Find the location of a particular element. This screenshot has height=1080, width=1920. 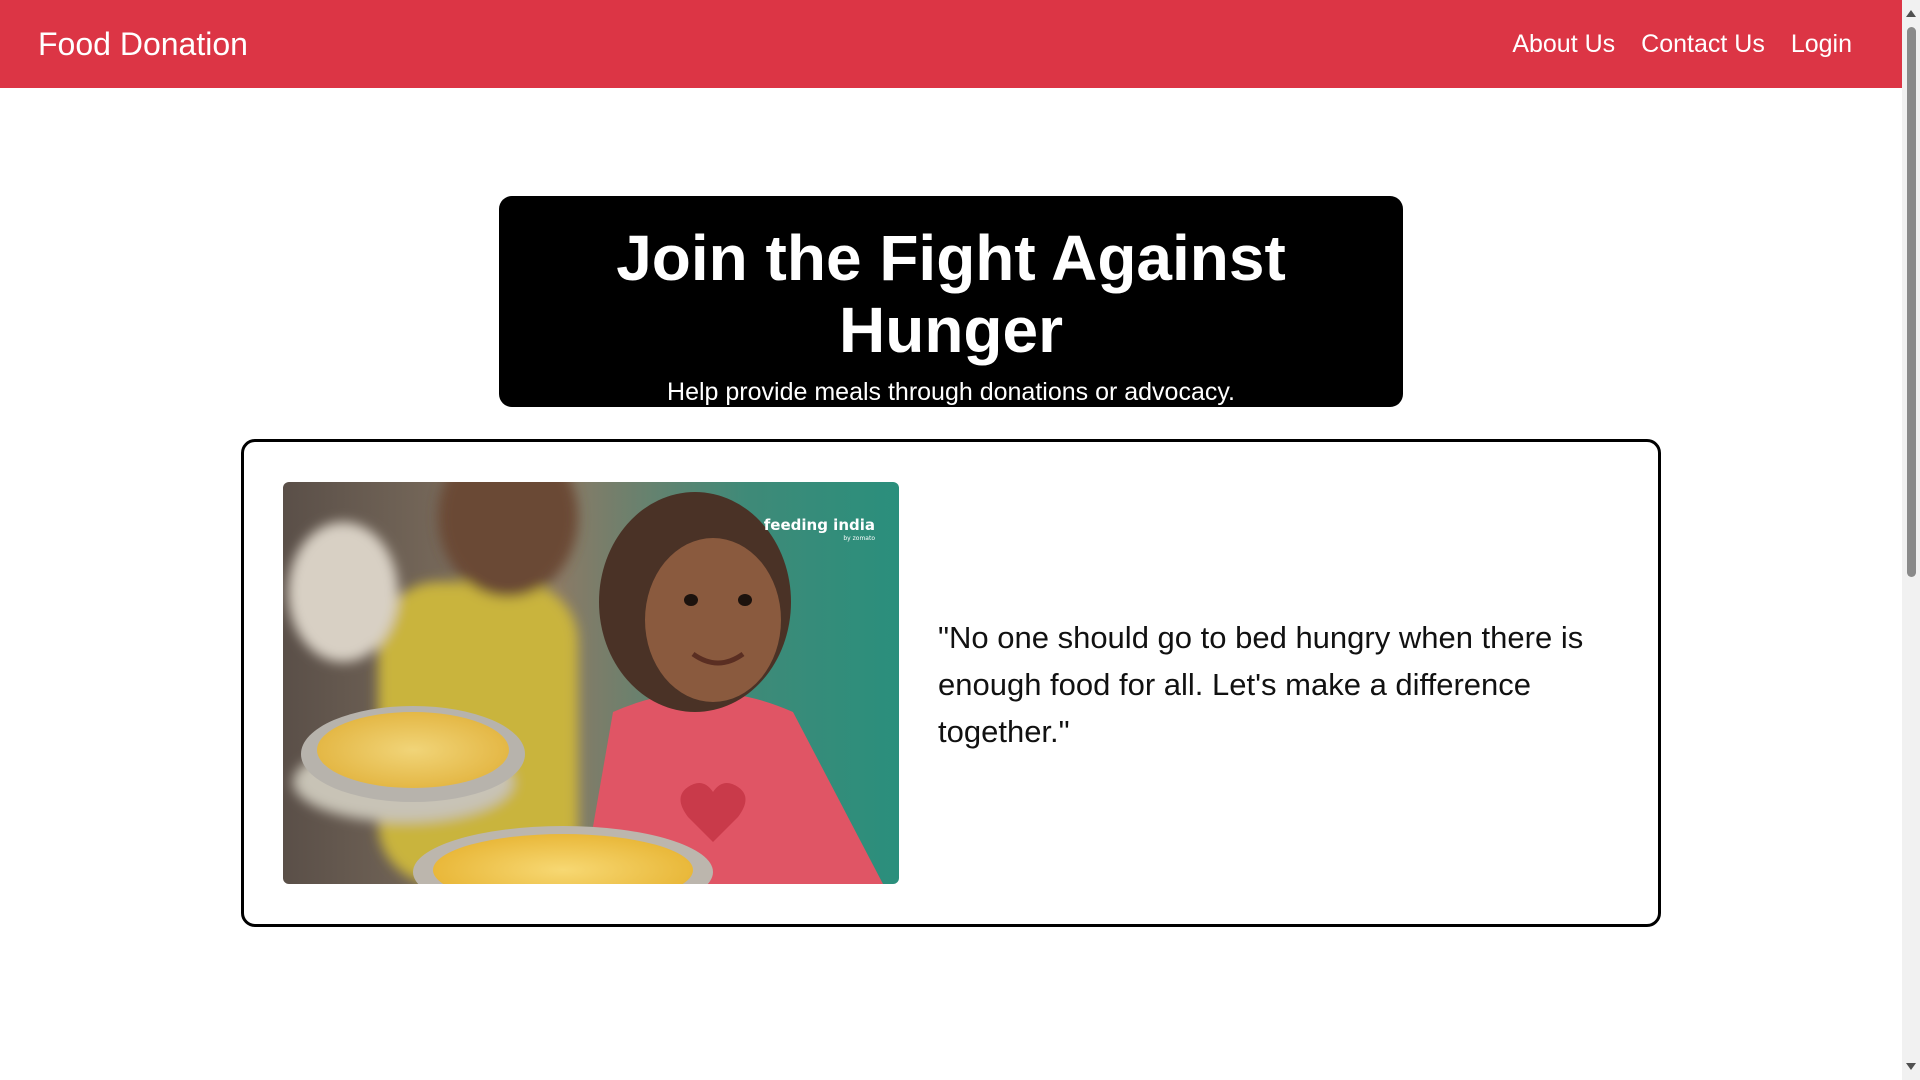

scroll-down-icon is located at coordinates (1911, 1066).